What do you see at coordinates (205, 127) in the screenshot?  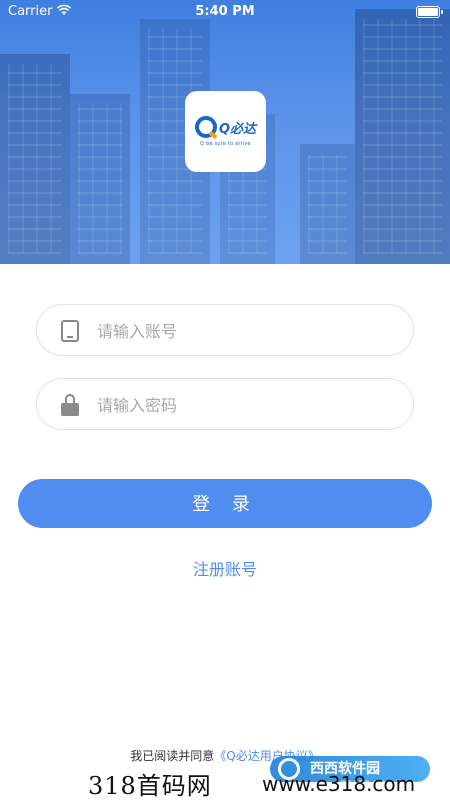 I see `q-logo-icon` at bounding box center [205, 127].